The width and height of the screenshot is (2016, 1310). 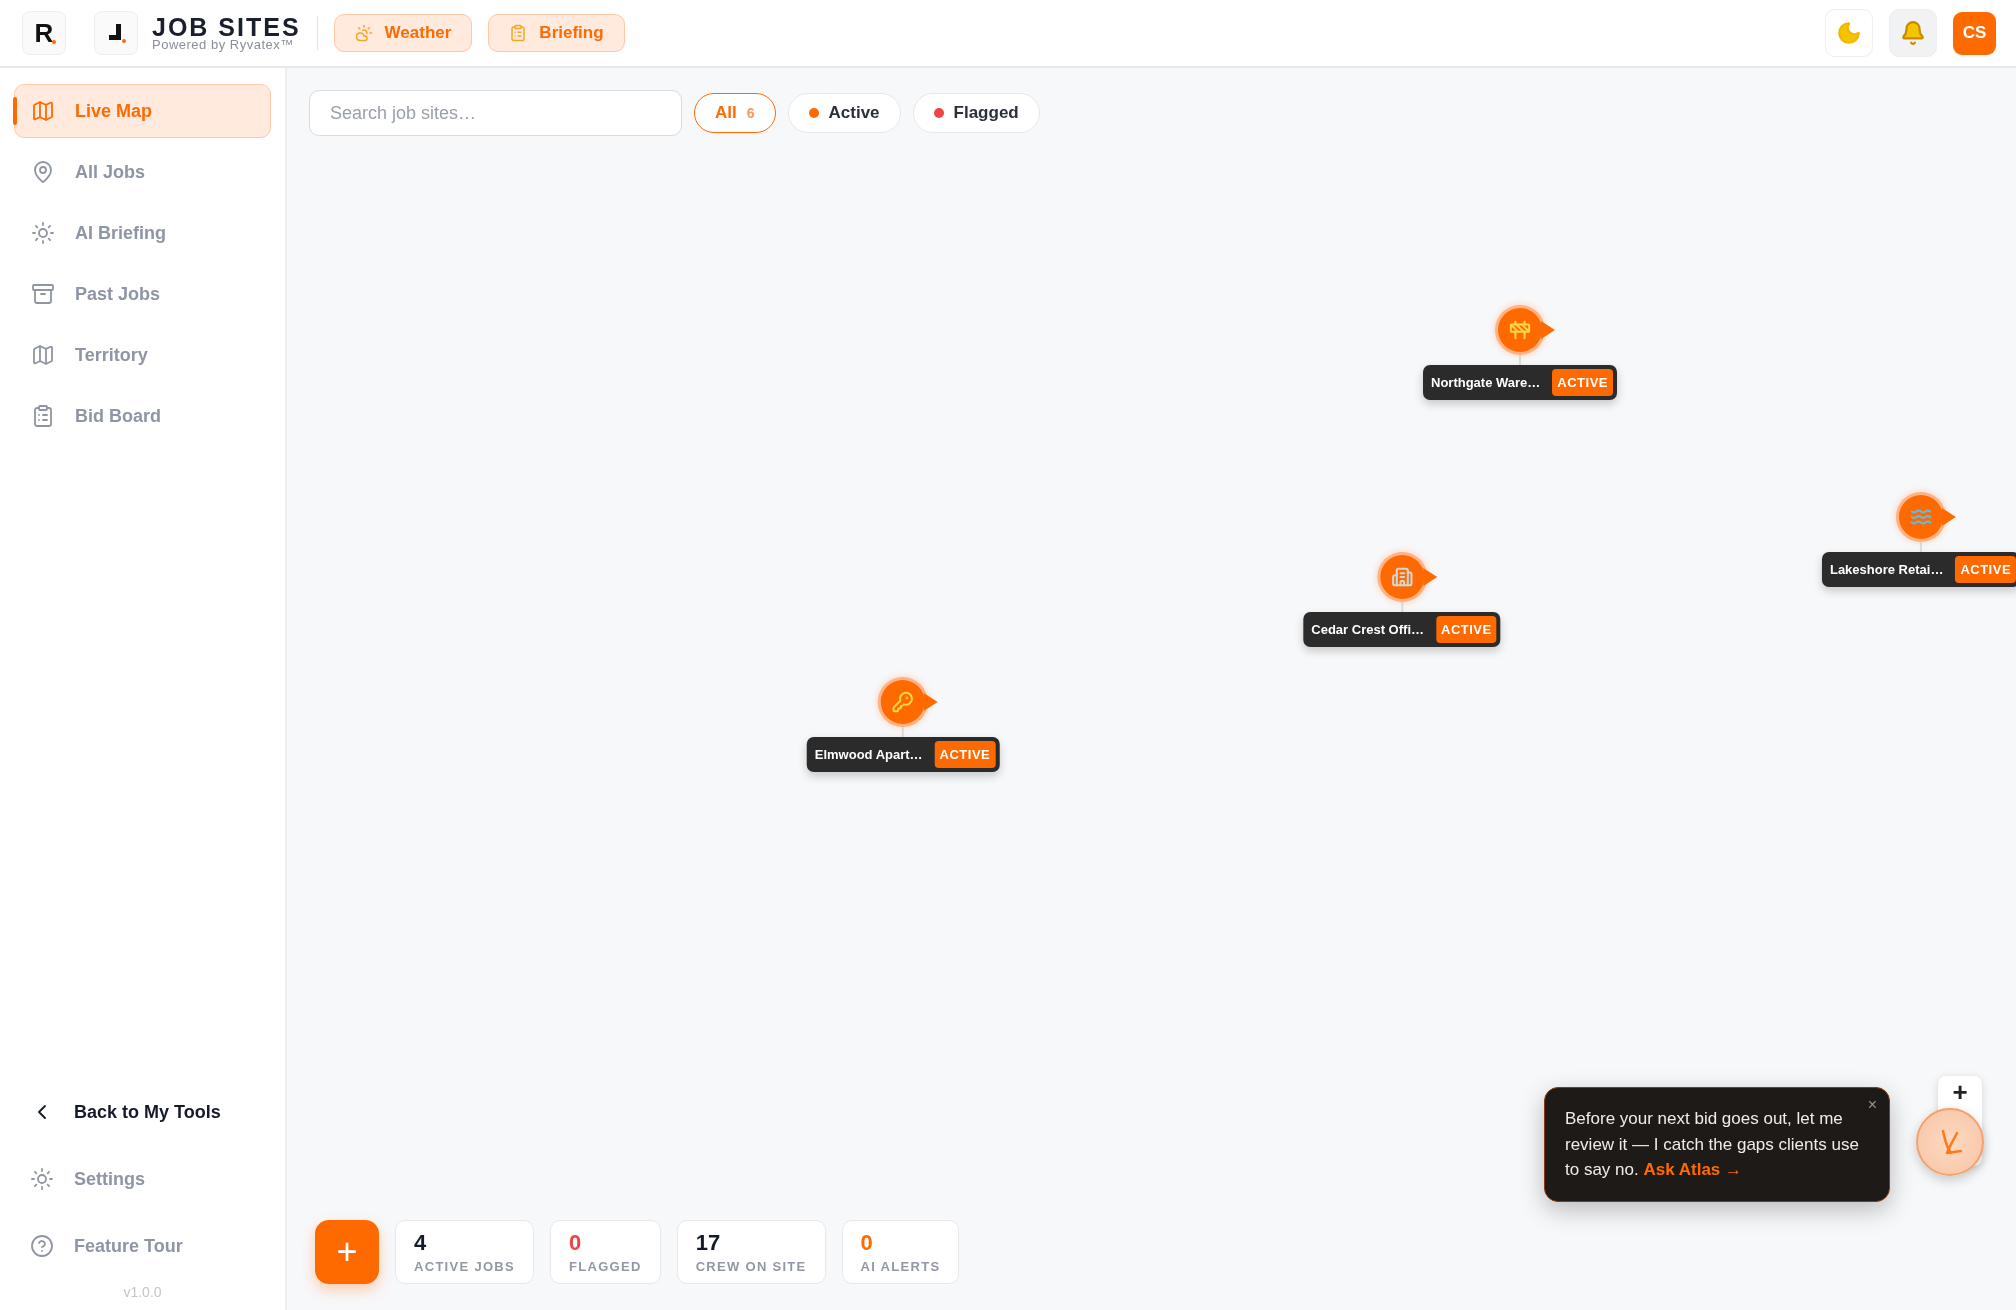 What do you see at coordinates (363, 33) in the screenshot?
I see `cloud-sun-icon` at bounding box center [363, 33].